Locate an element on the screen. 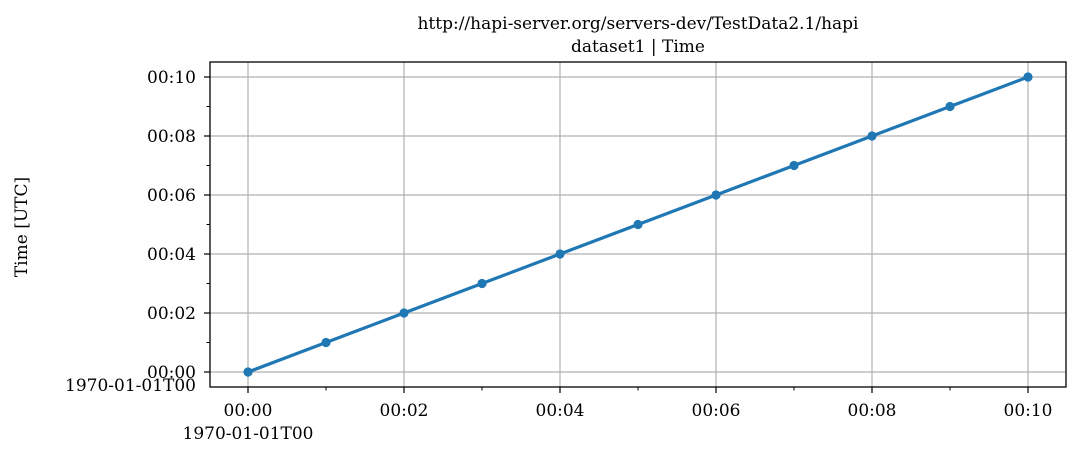 This screenshot has height=456, width=1081. x-axis-reference-label: 1970-01-01T00 is located at coordinates (248, 434).